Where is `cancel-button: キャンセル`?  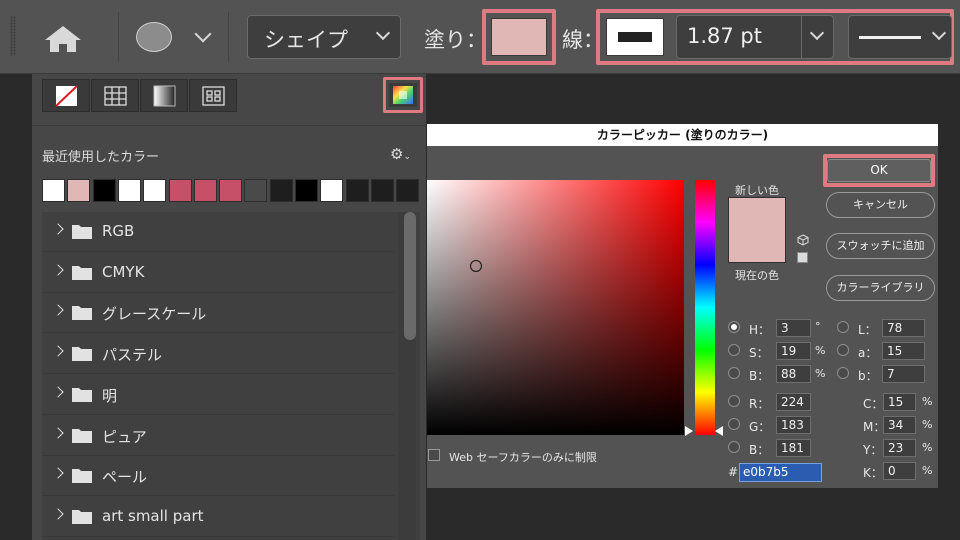 cancel-button: キャンセル is located at coordinates (880, 205).